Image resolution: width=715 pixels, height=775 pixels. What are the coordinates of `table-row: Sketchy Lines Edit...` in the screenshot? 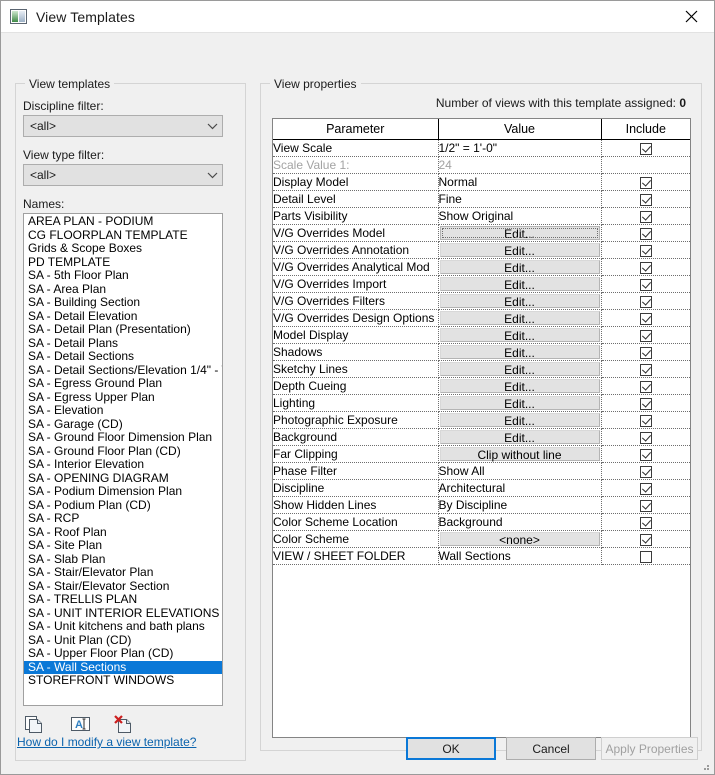 It's located at (481, 369).